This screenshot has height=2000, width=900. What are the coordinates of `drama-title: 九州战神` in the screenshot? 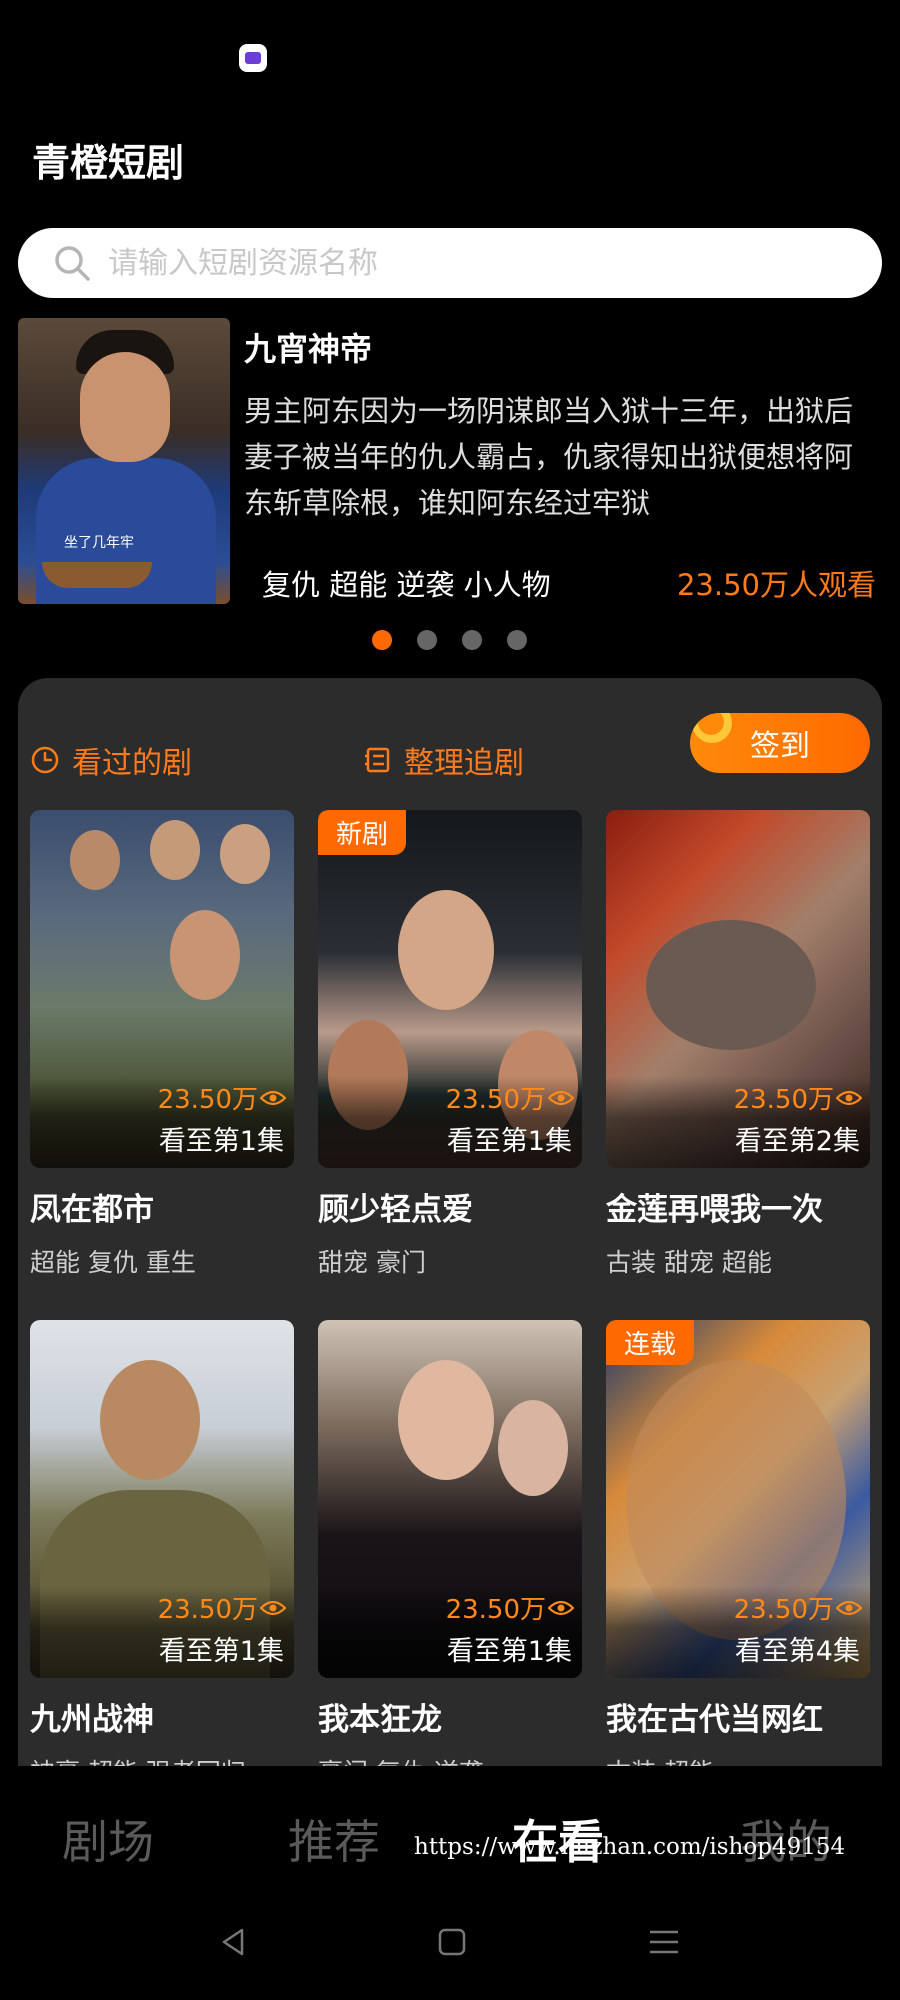 It's located at (92, 1720).